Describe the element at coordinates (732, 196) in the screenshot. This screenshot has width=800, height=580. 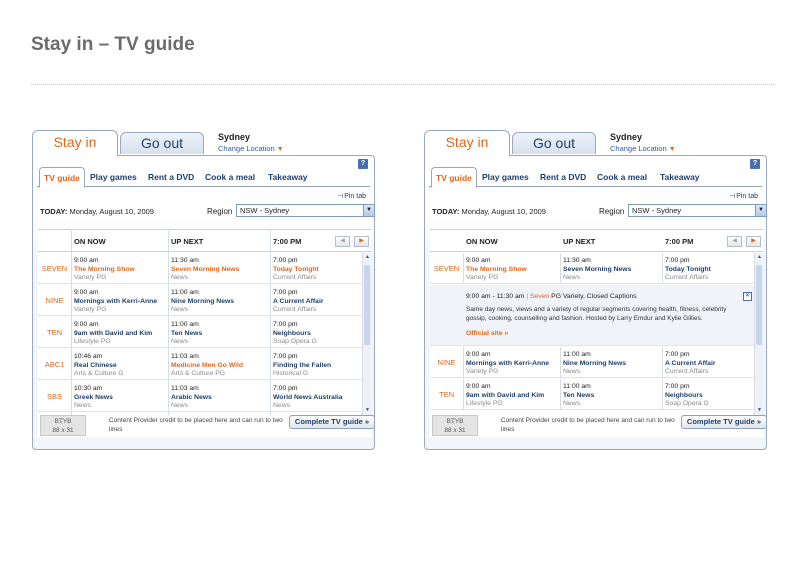
I see `pin-icon: ⊣` at that location.